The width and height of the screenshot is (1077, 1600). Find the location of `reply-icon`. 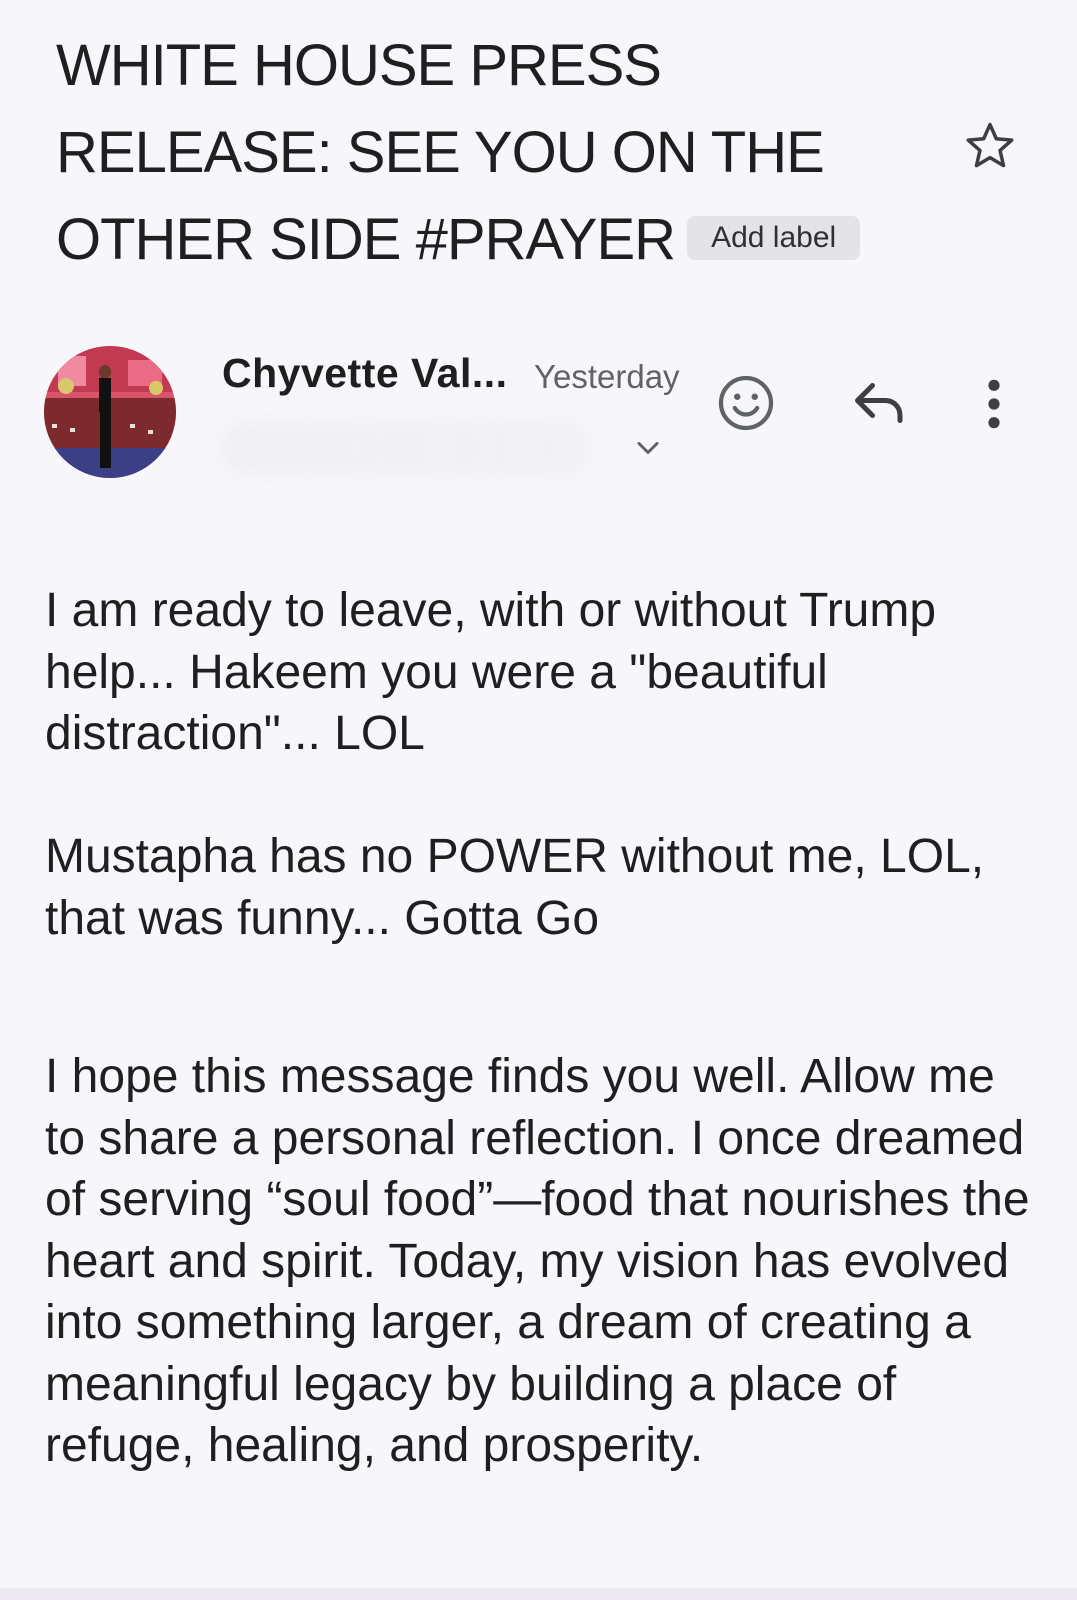

reply-icon is located at coordinates (880, 403).